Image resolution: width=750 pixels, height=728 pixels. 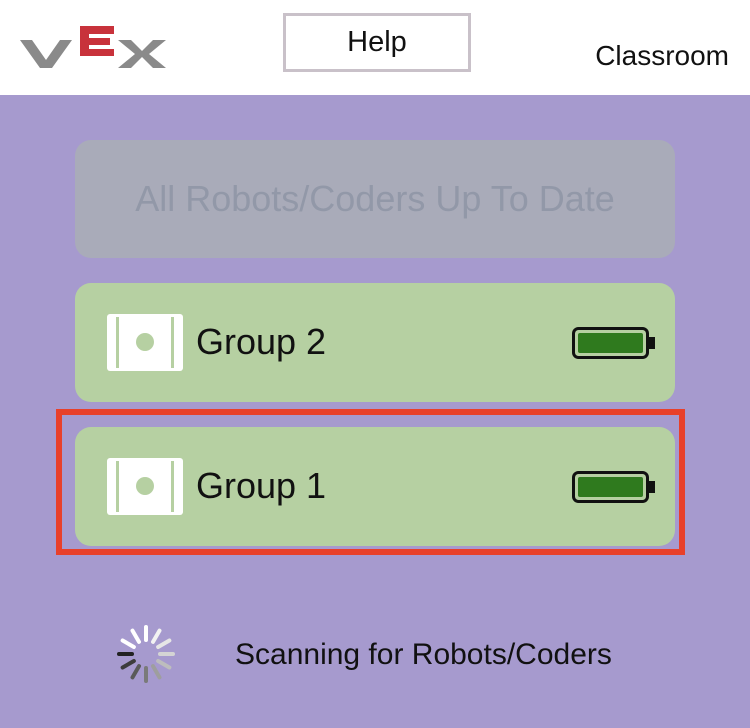 What do you see at coordinates (662, 56) in the screenshot?
I see `classroom-link: Classroom` at bounding box center [662, 56].